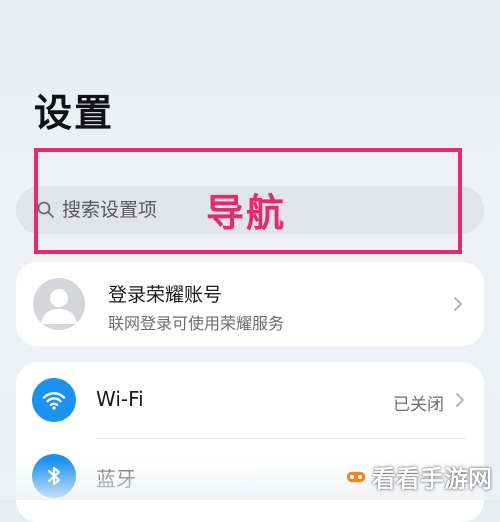  I want to click on settings-item-wifi: Wi-Fi 已关闭, so click(250, 400).